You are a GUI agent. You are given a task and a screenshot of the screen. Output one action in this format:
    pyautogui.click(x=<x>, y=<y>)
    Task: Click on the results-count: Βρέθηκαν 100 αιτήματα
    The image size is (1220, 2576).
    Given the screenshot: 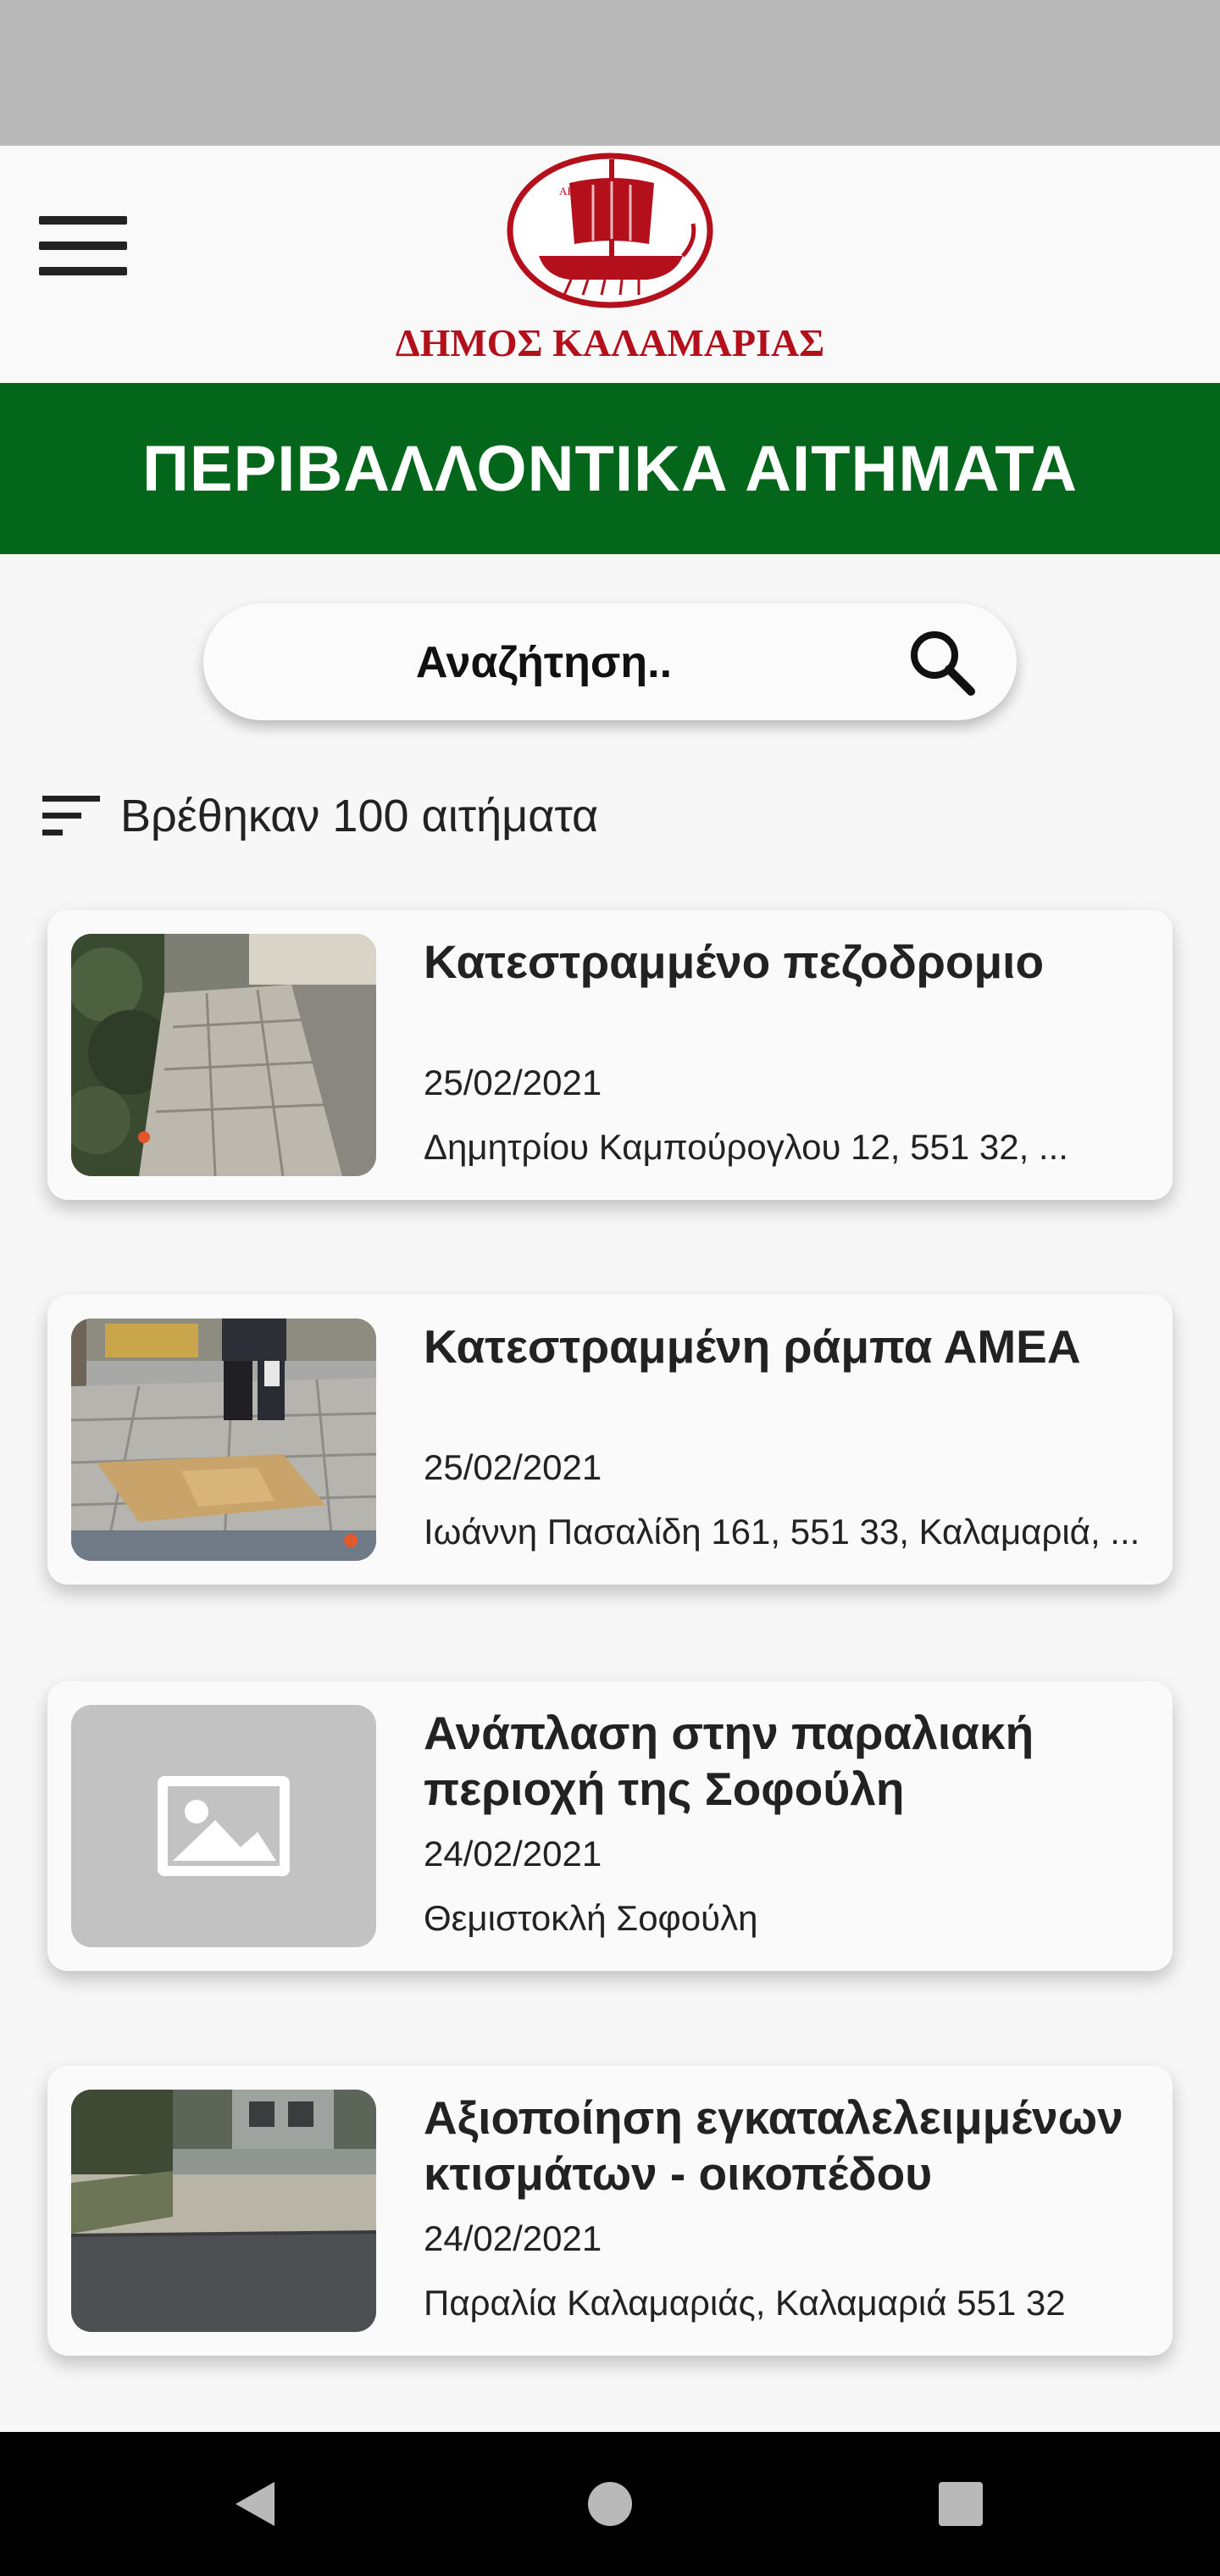 What is the action you would take?
    pyautogui.click(x=359, y=816)
    